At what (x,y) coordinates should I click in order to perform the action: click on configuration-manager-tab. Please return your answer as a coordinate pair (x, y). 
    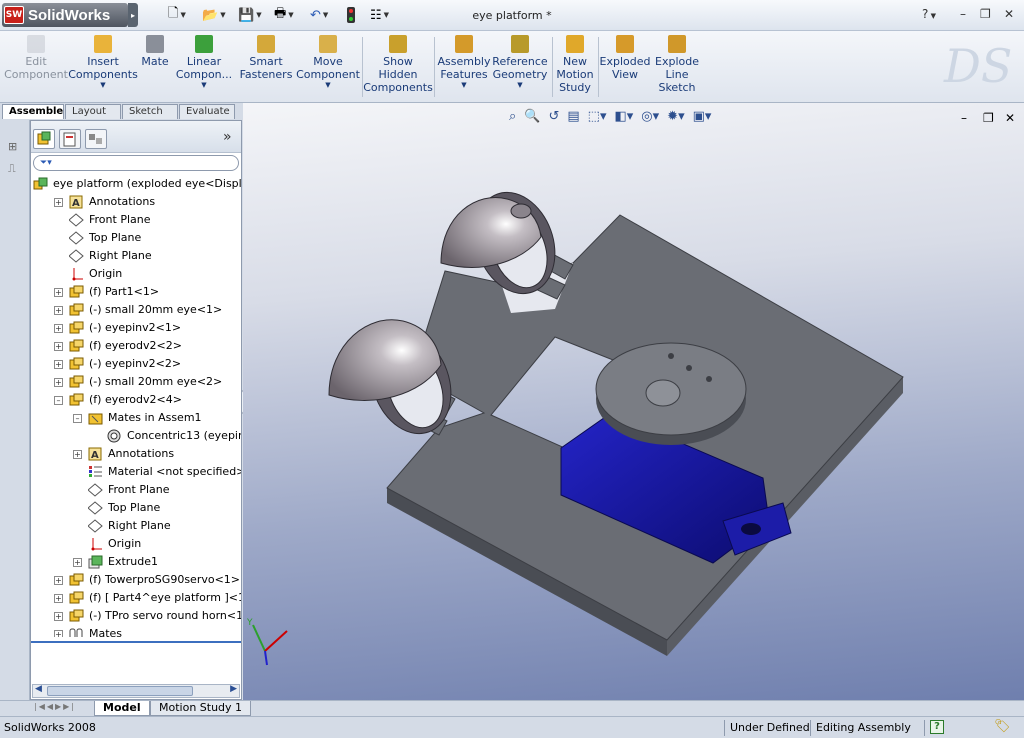
    Looking at the image, I should click on (96, 139).